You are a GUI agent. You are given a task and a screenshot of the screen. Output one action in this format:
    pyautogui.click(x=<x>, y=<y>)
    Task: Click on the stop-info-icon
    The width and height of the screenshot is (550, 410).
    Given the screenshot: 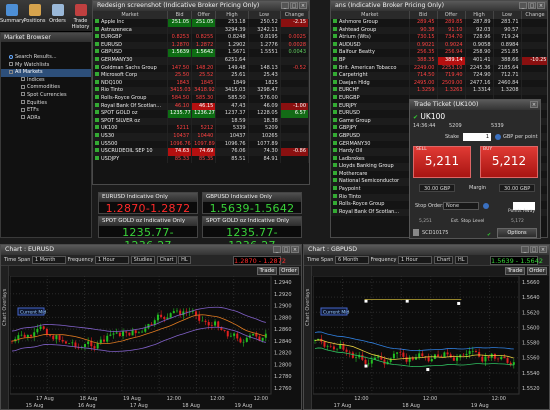 What is the action you would take?
    pyautogui.click(x=486, y=206)
    